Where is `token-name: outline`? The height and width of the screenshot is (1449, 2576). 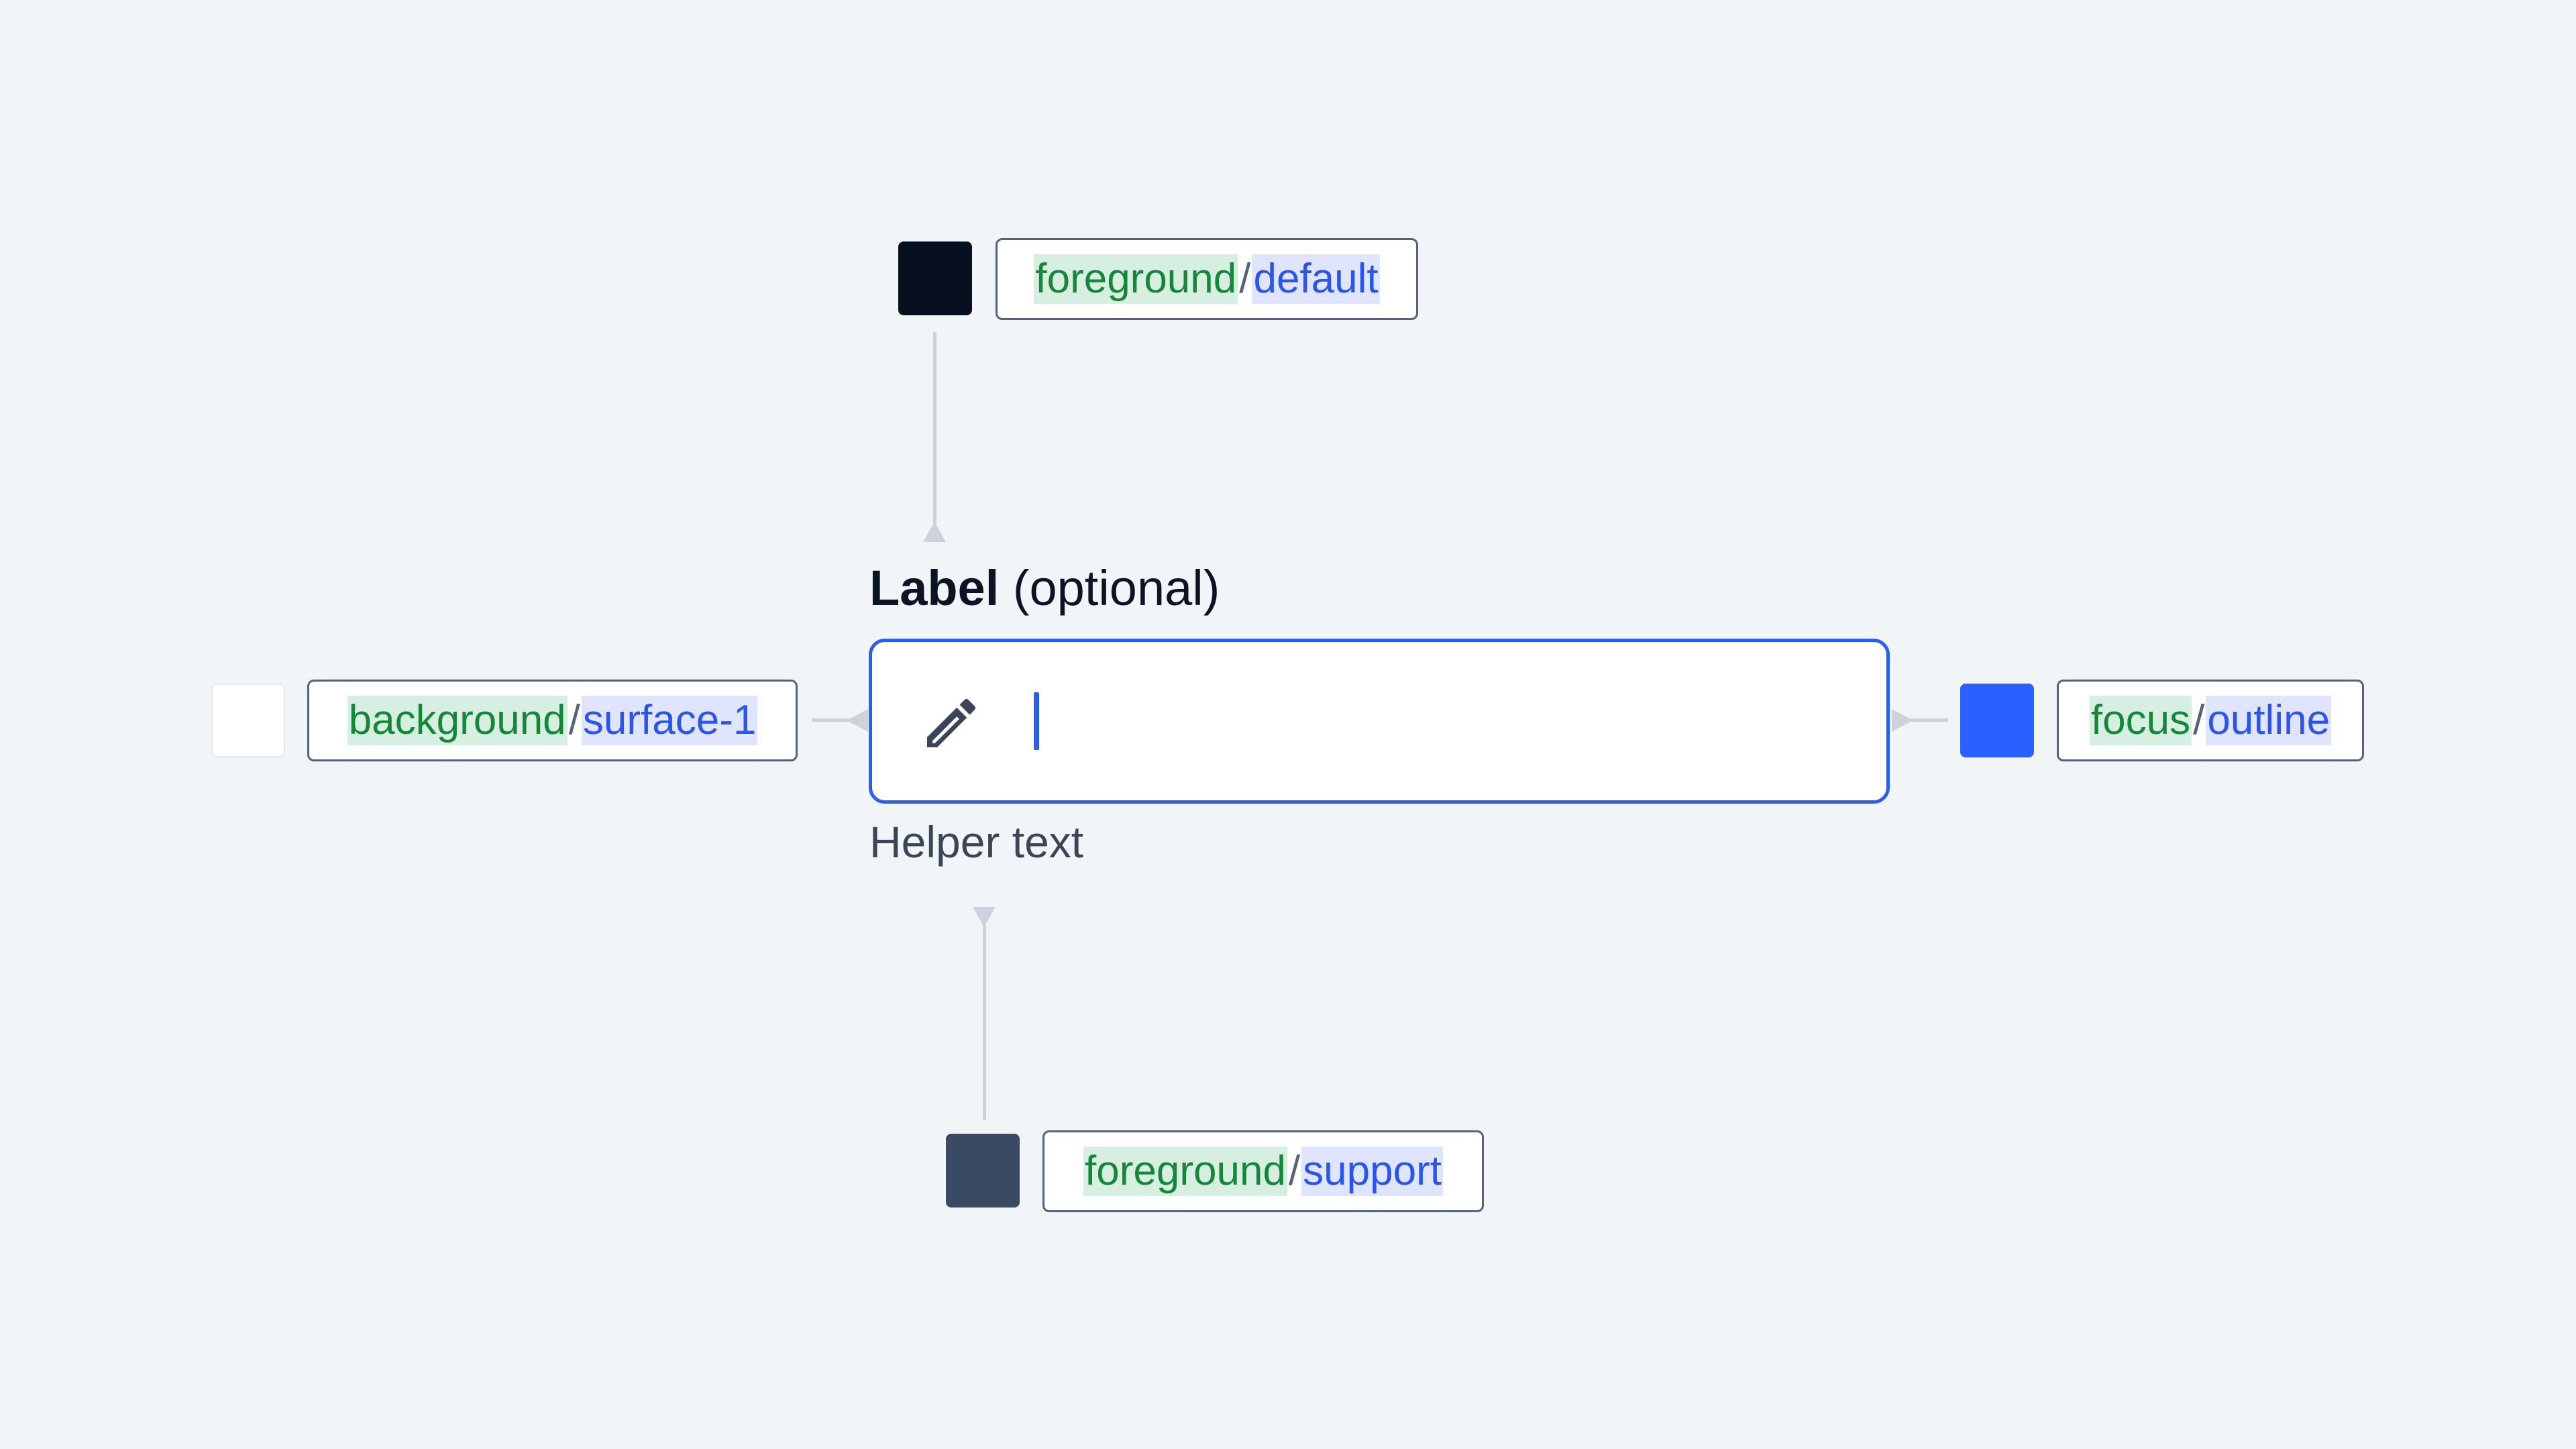 token-name: outline is located at coordinates (2269, 720).